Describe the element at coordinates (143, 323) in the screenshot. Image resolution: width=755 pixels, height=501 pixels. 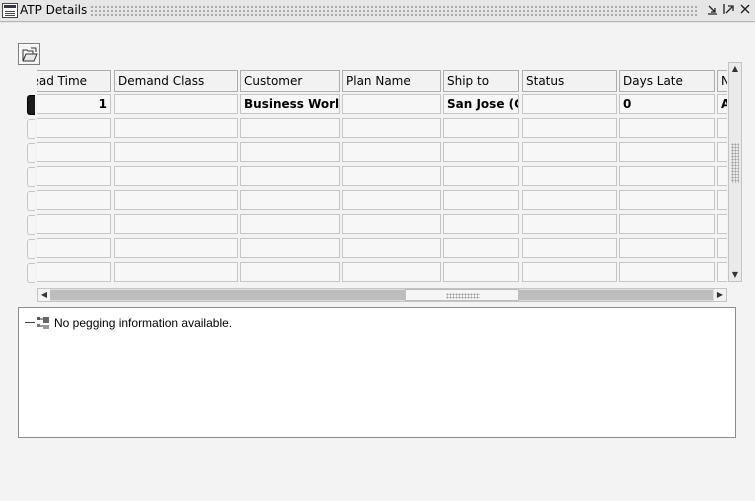
I see `pegging-message: No pegging information available.` at that location.